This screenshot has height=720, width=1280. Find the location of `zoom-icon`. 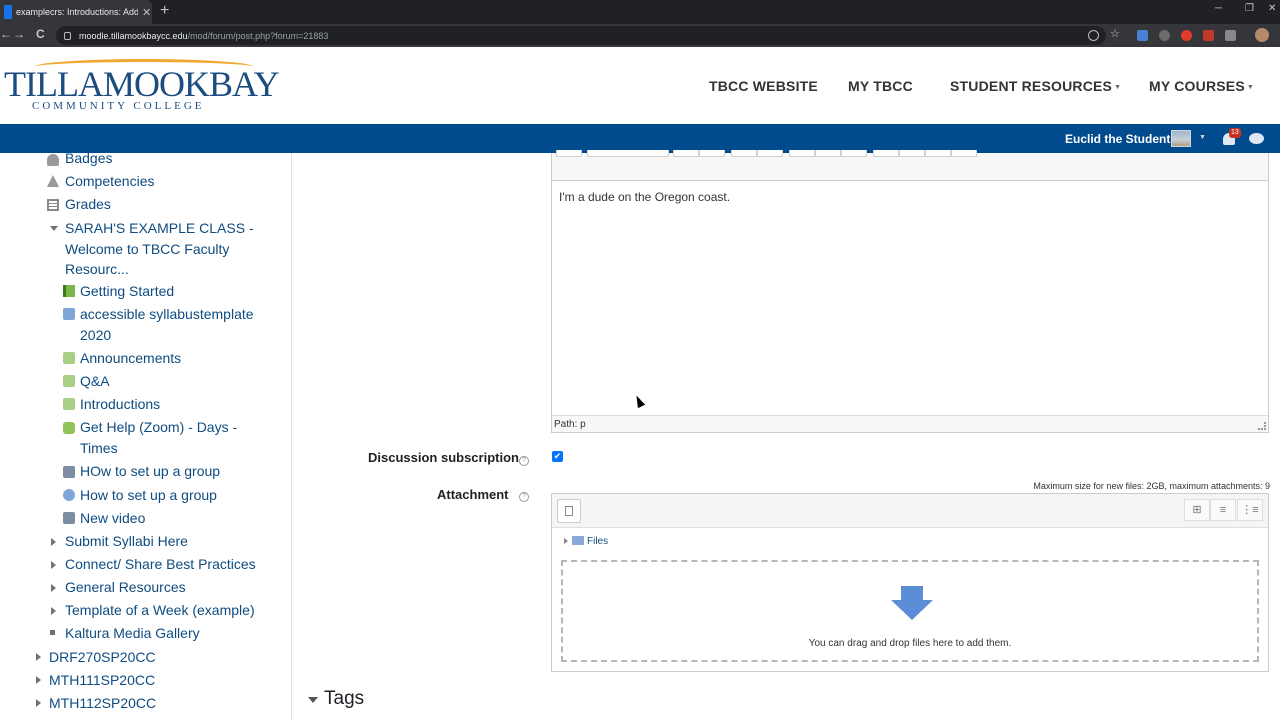

zoom-icon is located at coordinates (1093, 35).